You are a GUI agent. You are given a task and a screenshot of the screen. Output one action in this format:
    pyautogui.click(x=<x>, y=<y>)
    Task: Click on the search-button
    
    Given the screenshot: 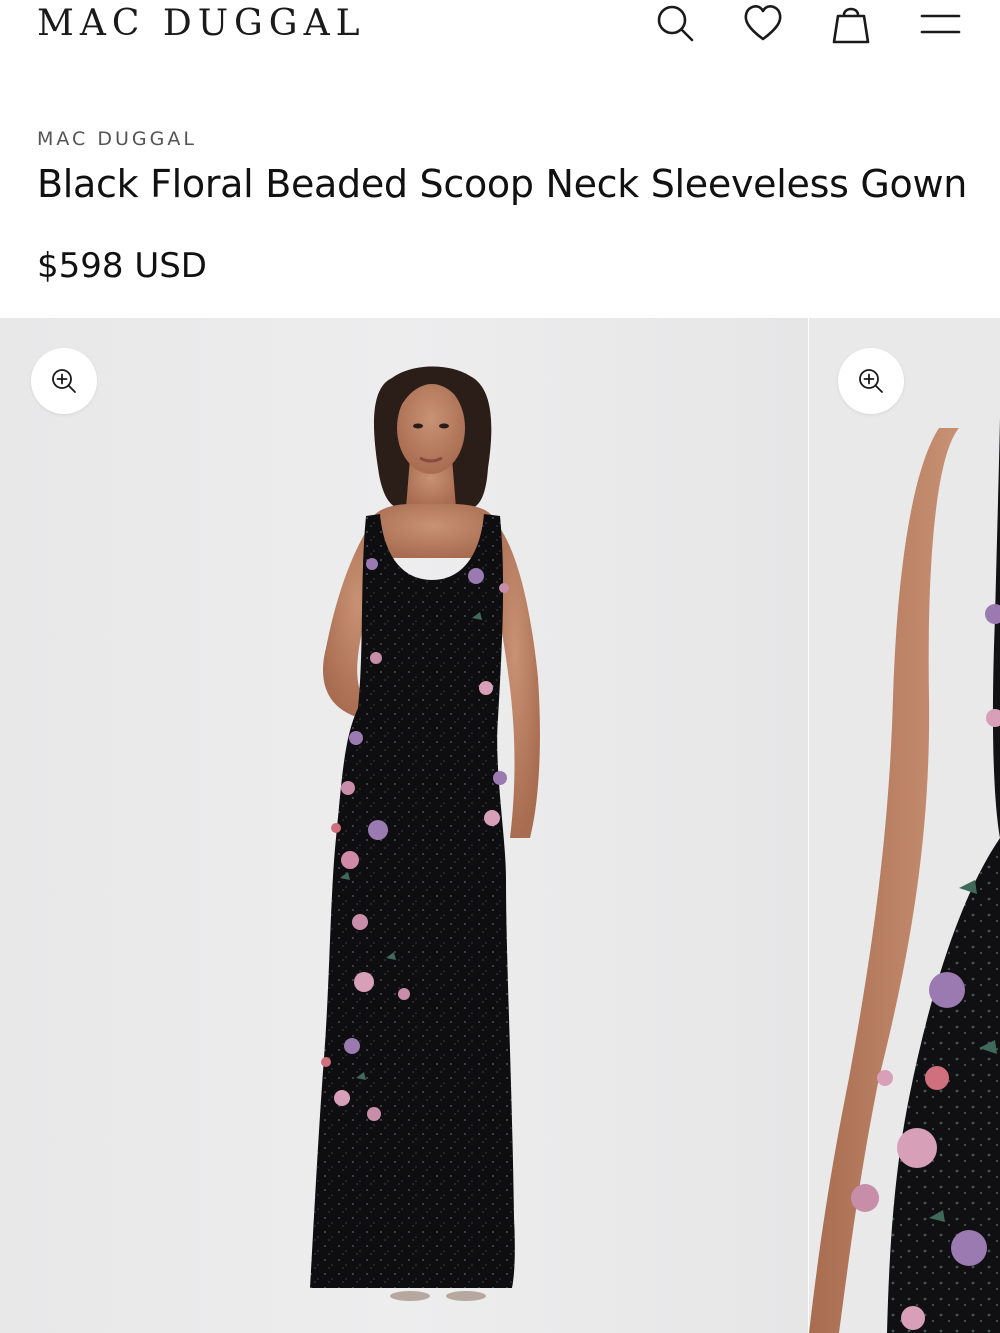 What is the action you would take?
    pyautogui.click(x=675, y=23)
    